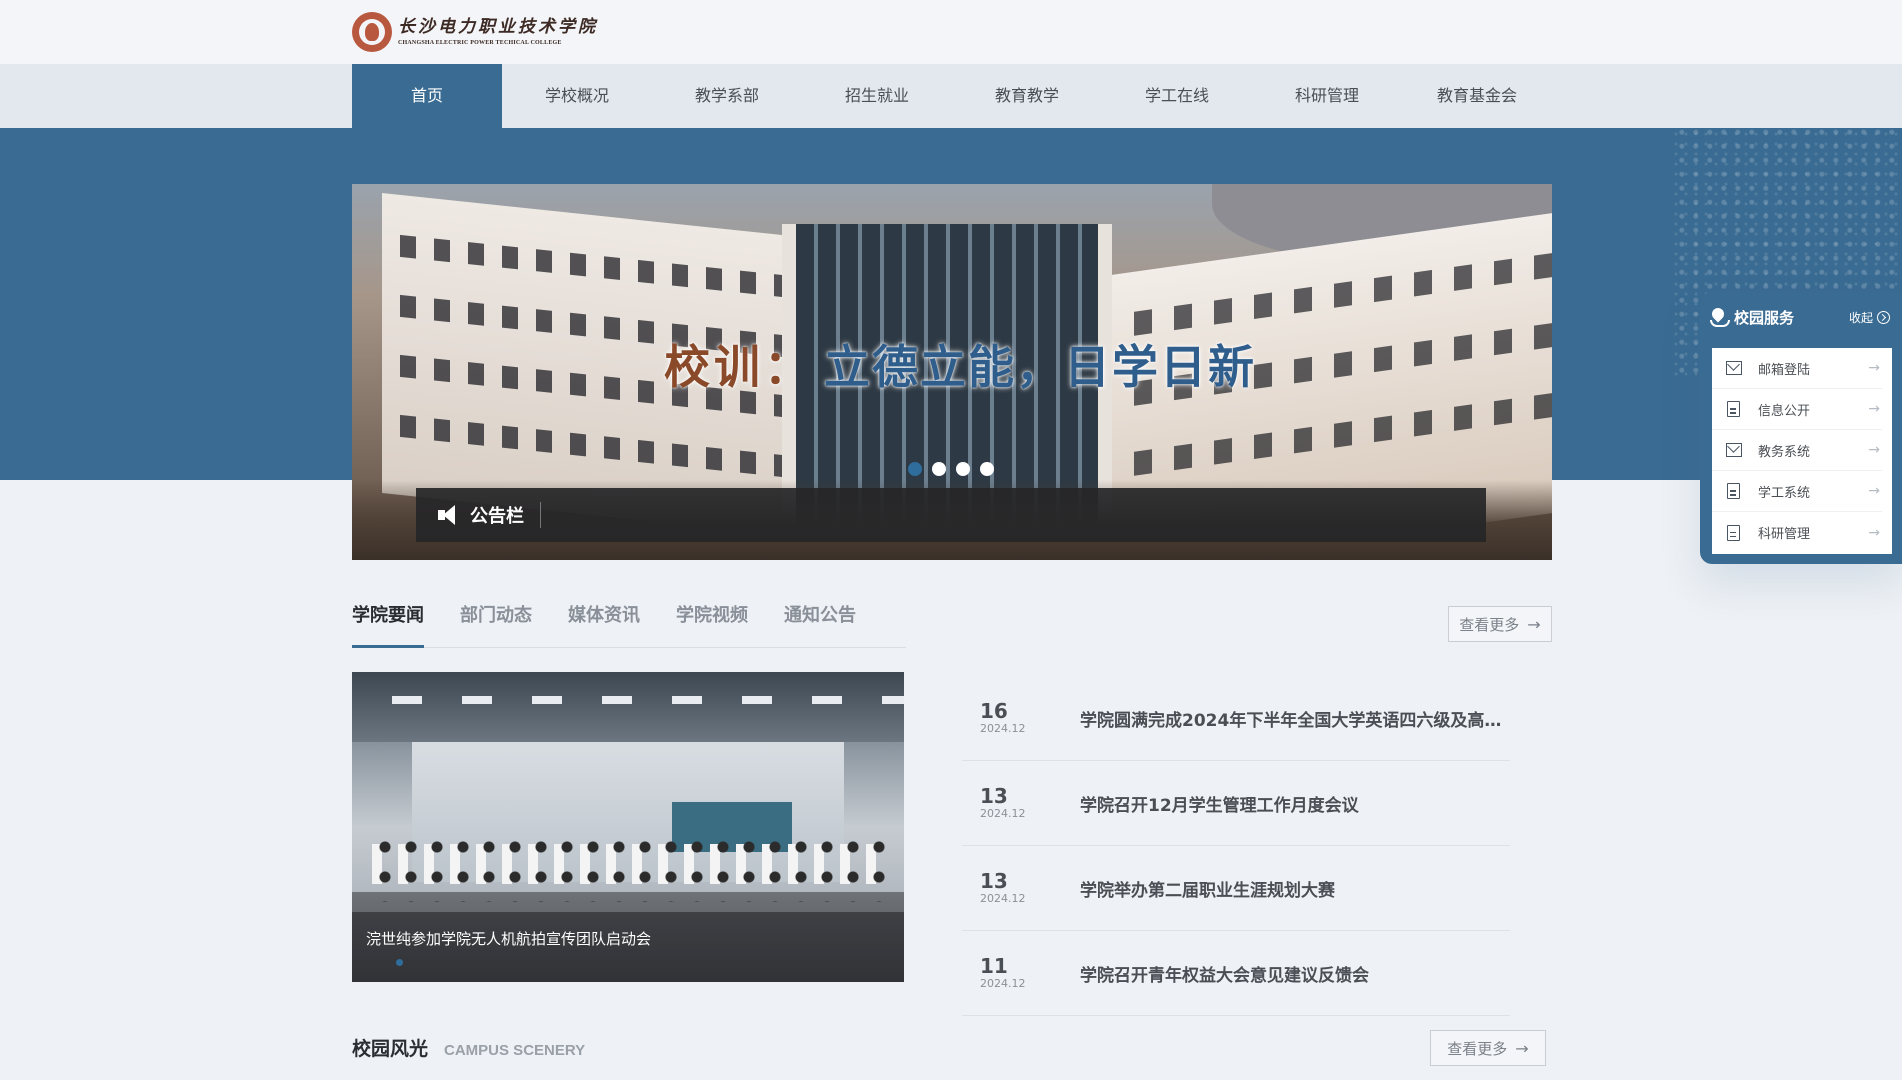 Image resolution: width=1902 pixels, height=1080 pixels. Describe the element at coordinates (1797, 368) in the screenshot. I see `service-item-email: 邮箱登陆 →` at that location.